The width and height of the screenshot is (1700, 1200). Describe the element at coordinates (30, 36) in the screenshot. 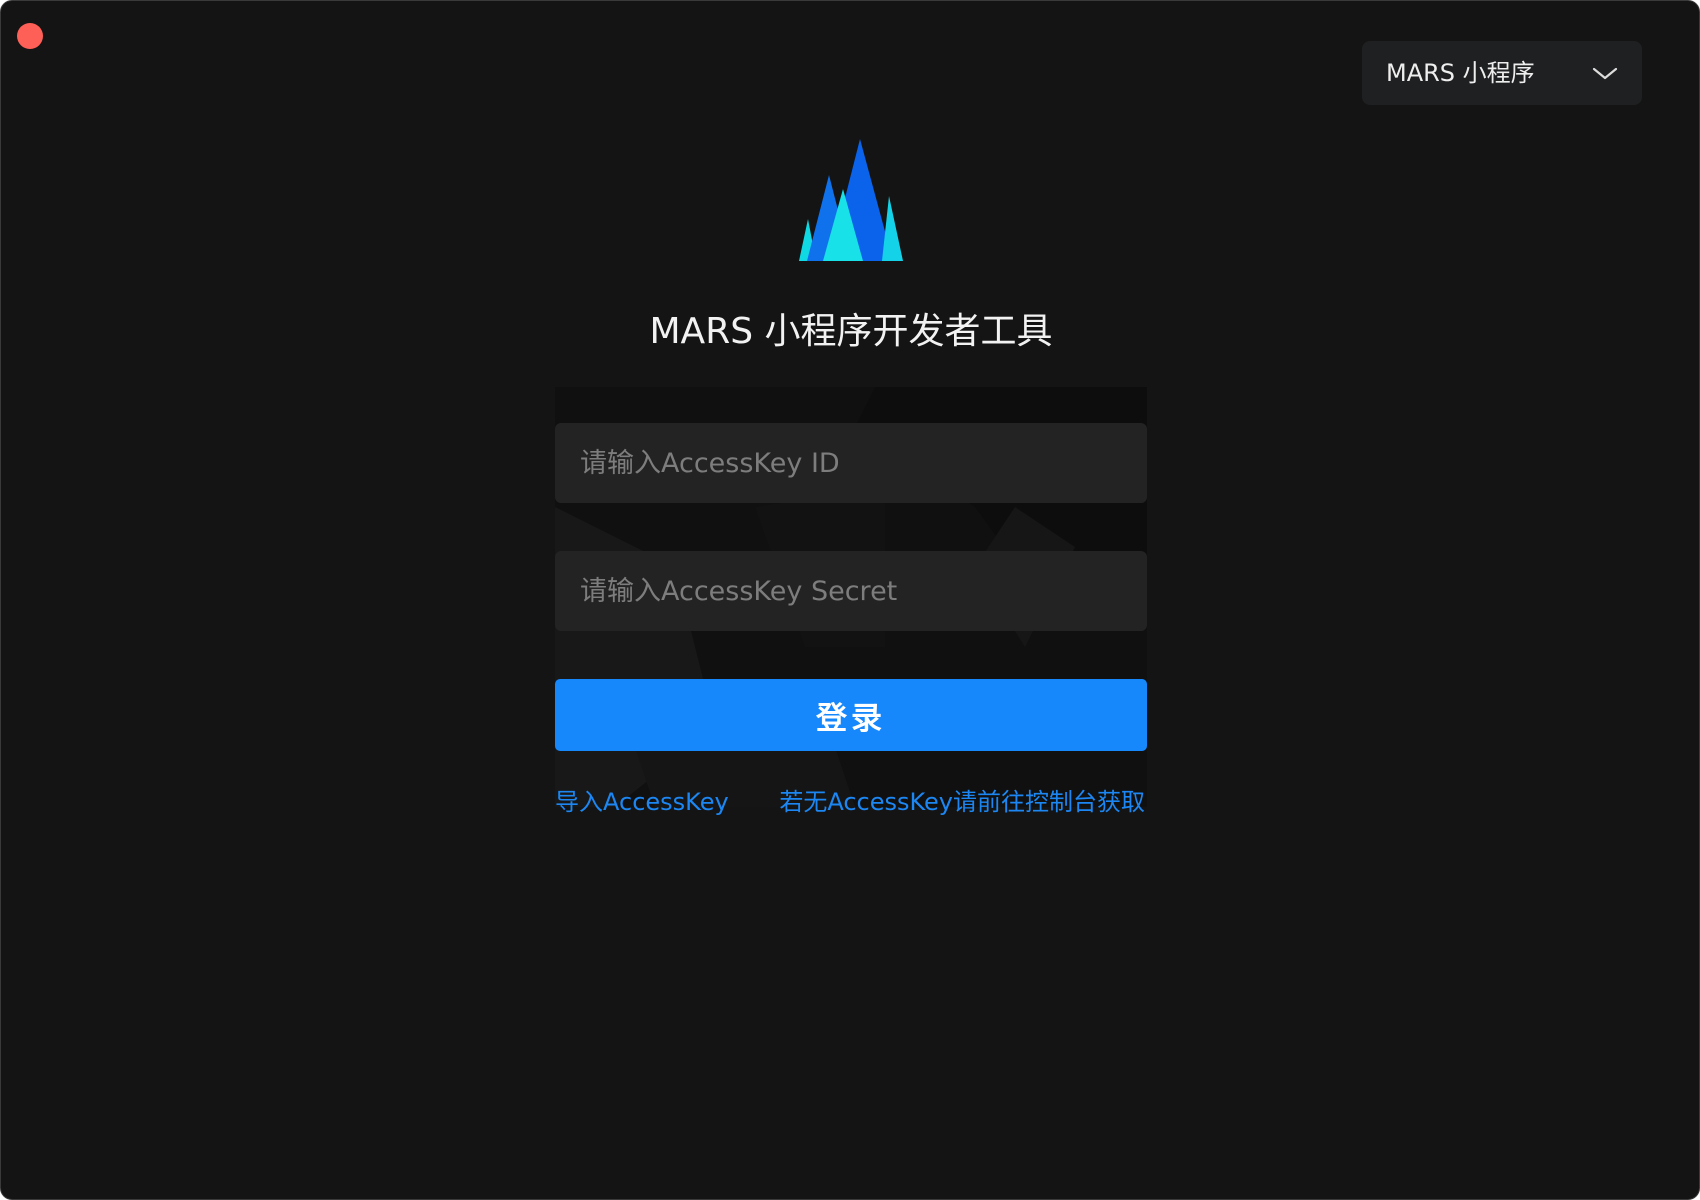

I see `close-window-icon` at that location.